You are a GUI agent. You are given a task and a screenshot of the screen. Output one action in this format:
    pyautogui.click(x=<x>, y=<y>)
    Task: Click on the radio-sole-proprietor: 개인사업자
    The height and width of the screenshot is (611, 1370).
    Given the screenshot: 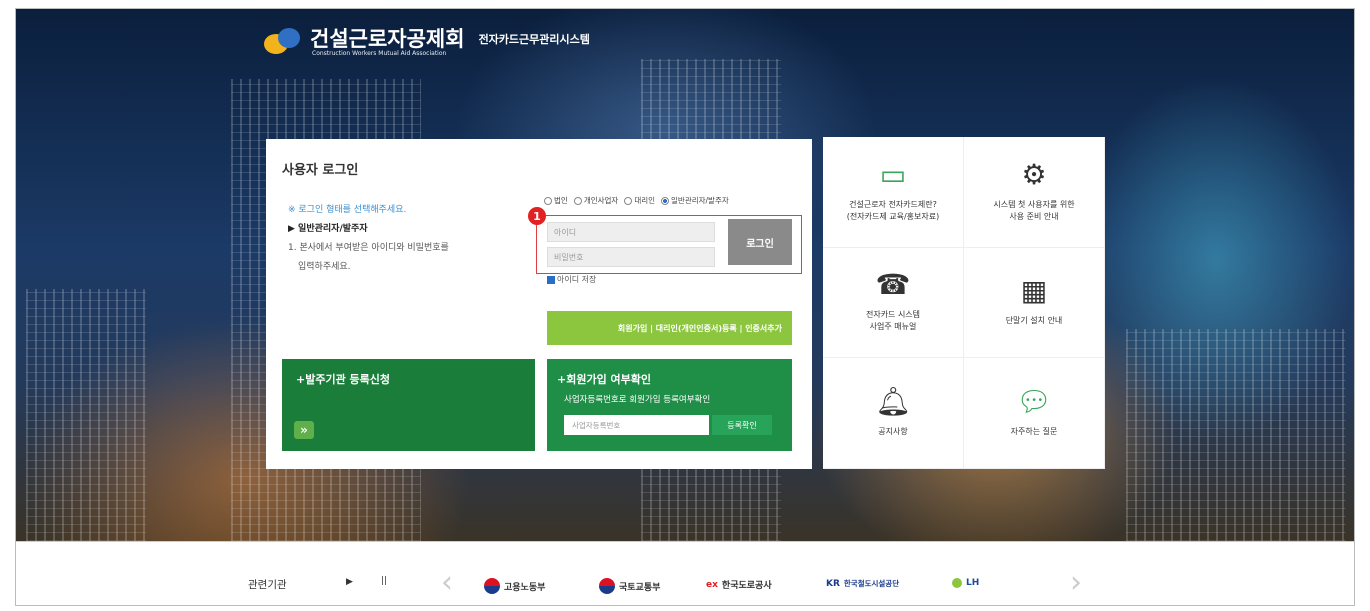 What is the action you would take?
    pyautogui.click(x=595, y=200)
    